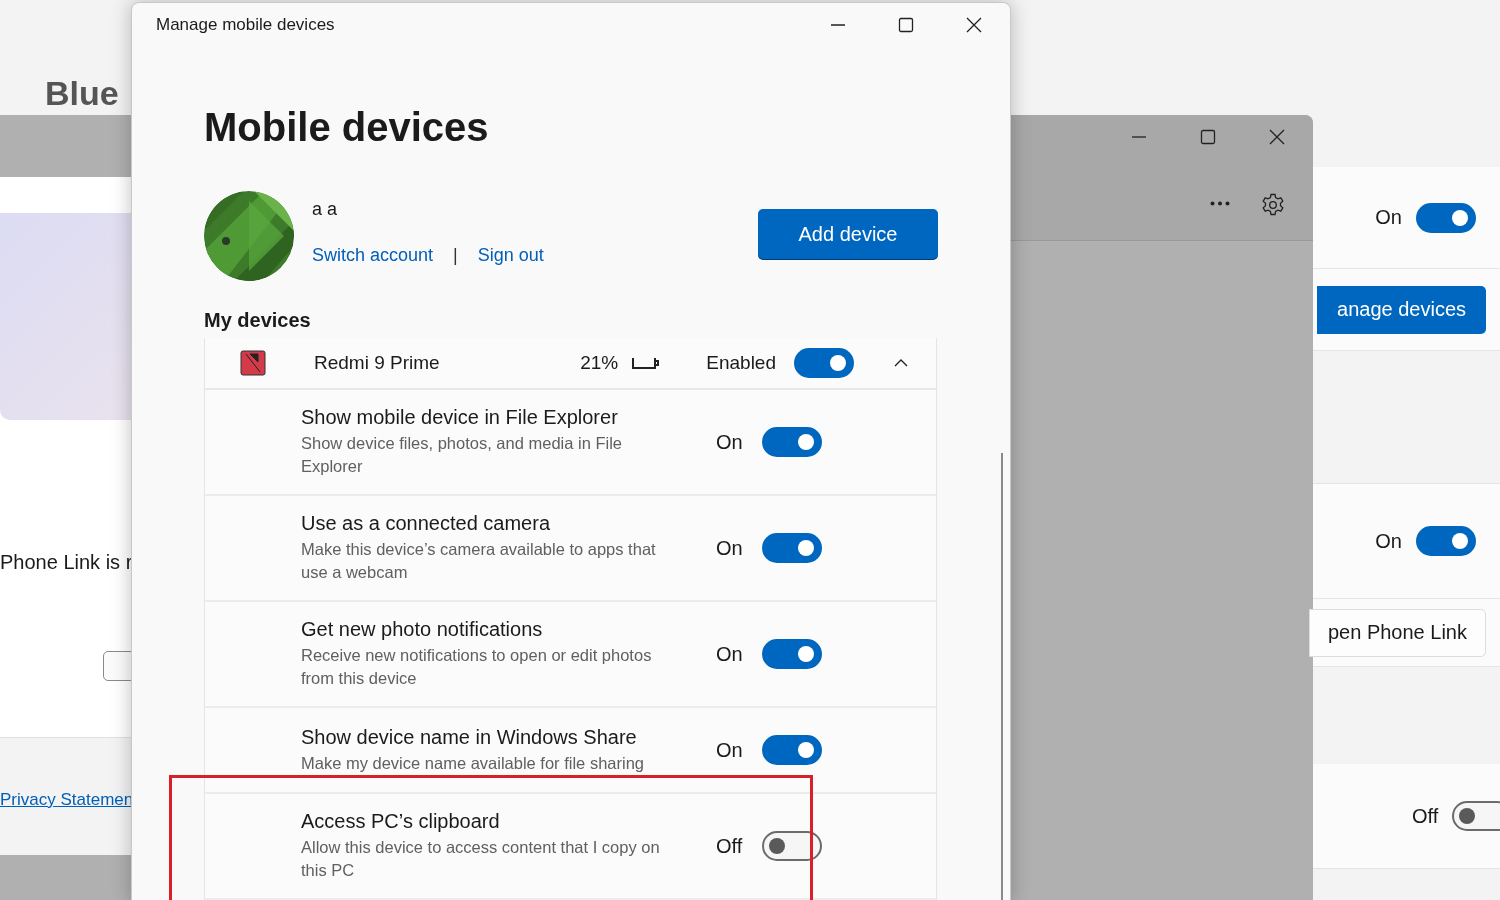  I want to click on battery-level: 21%, so click(599, 363).